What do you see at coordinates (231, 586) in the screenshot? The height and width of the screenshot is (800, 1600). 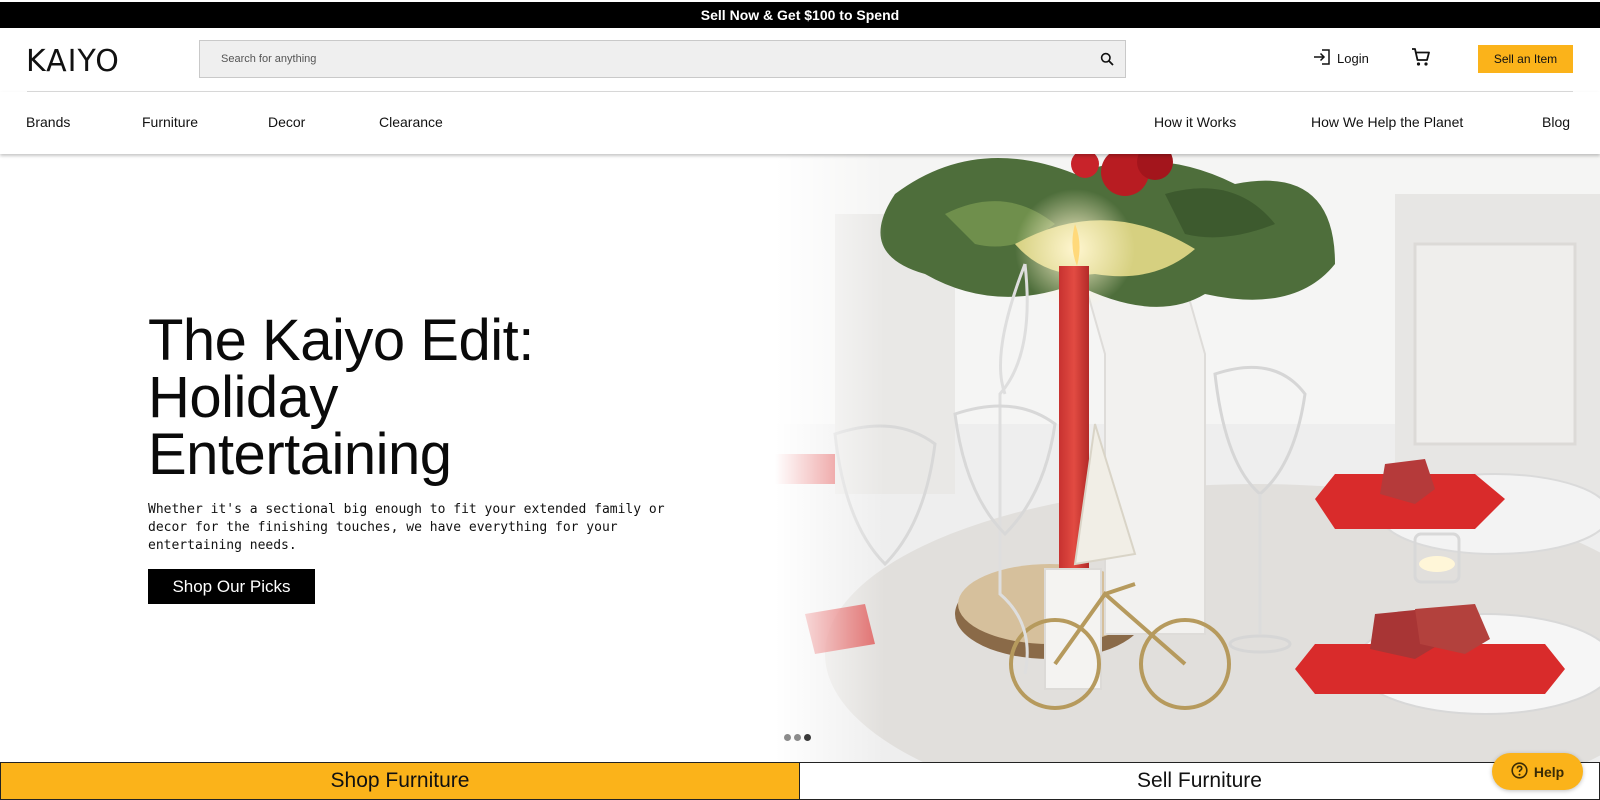 I see `shop-our-picks-button: Shop Our Picks` at bounding box center [231, 586].